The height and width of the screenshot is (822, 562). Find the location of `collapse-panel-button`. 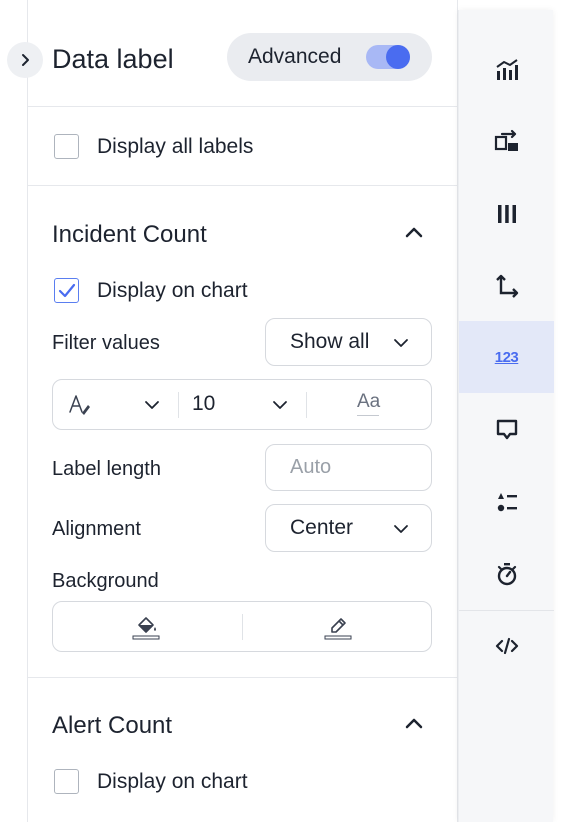

collapse-panel-button is located at coordinates (25, 60).